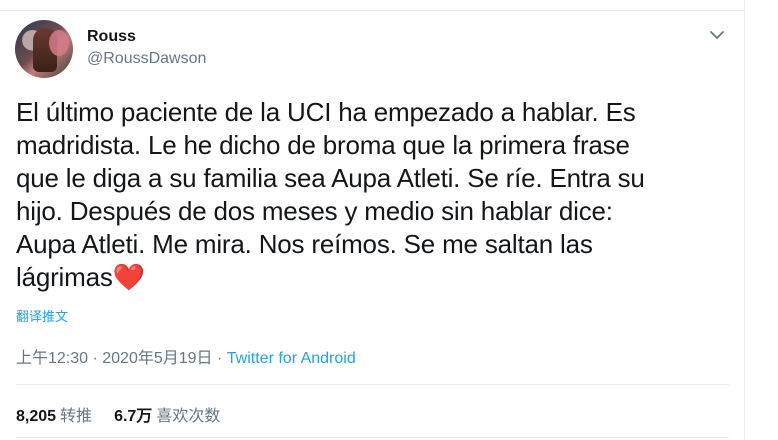 The width and height of the screenshot is (778, 440). What do you see at coordinates (76, 416) in the screenshot?
I see `retweets-label: 转推` at bounding box center [76, 416].